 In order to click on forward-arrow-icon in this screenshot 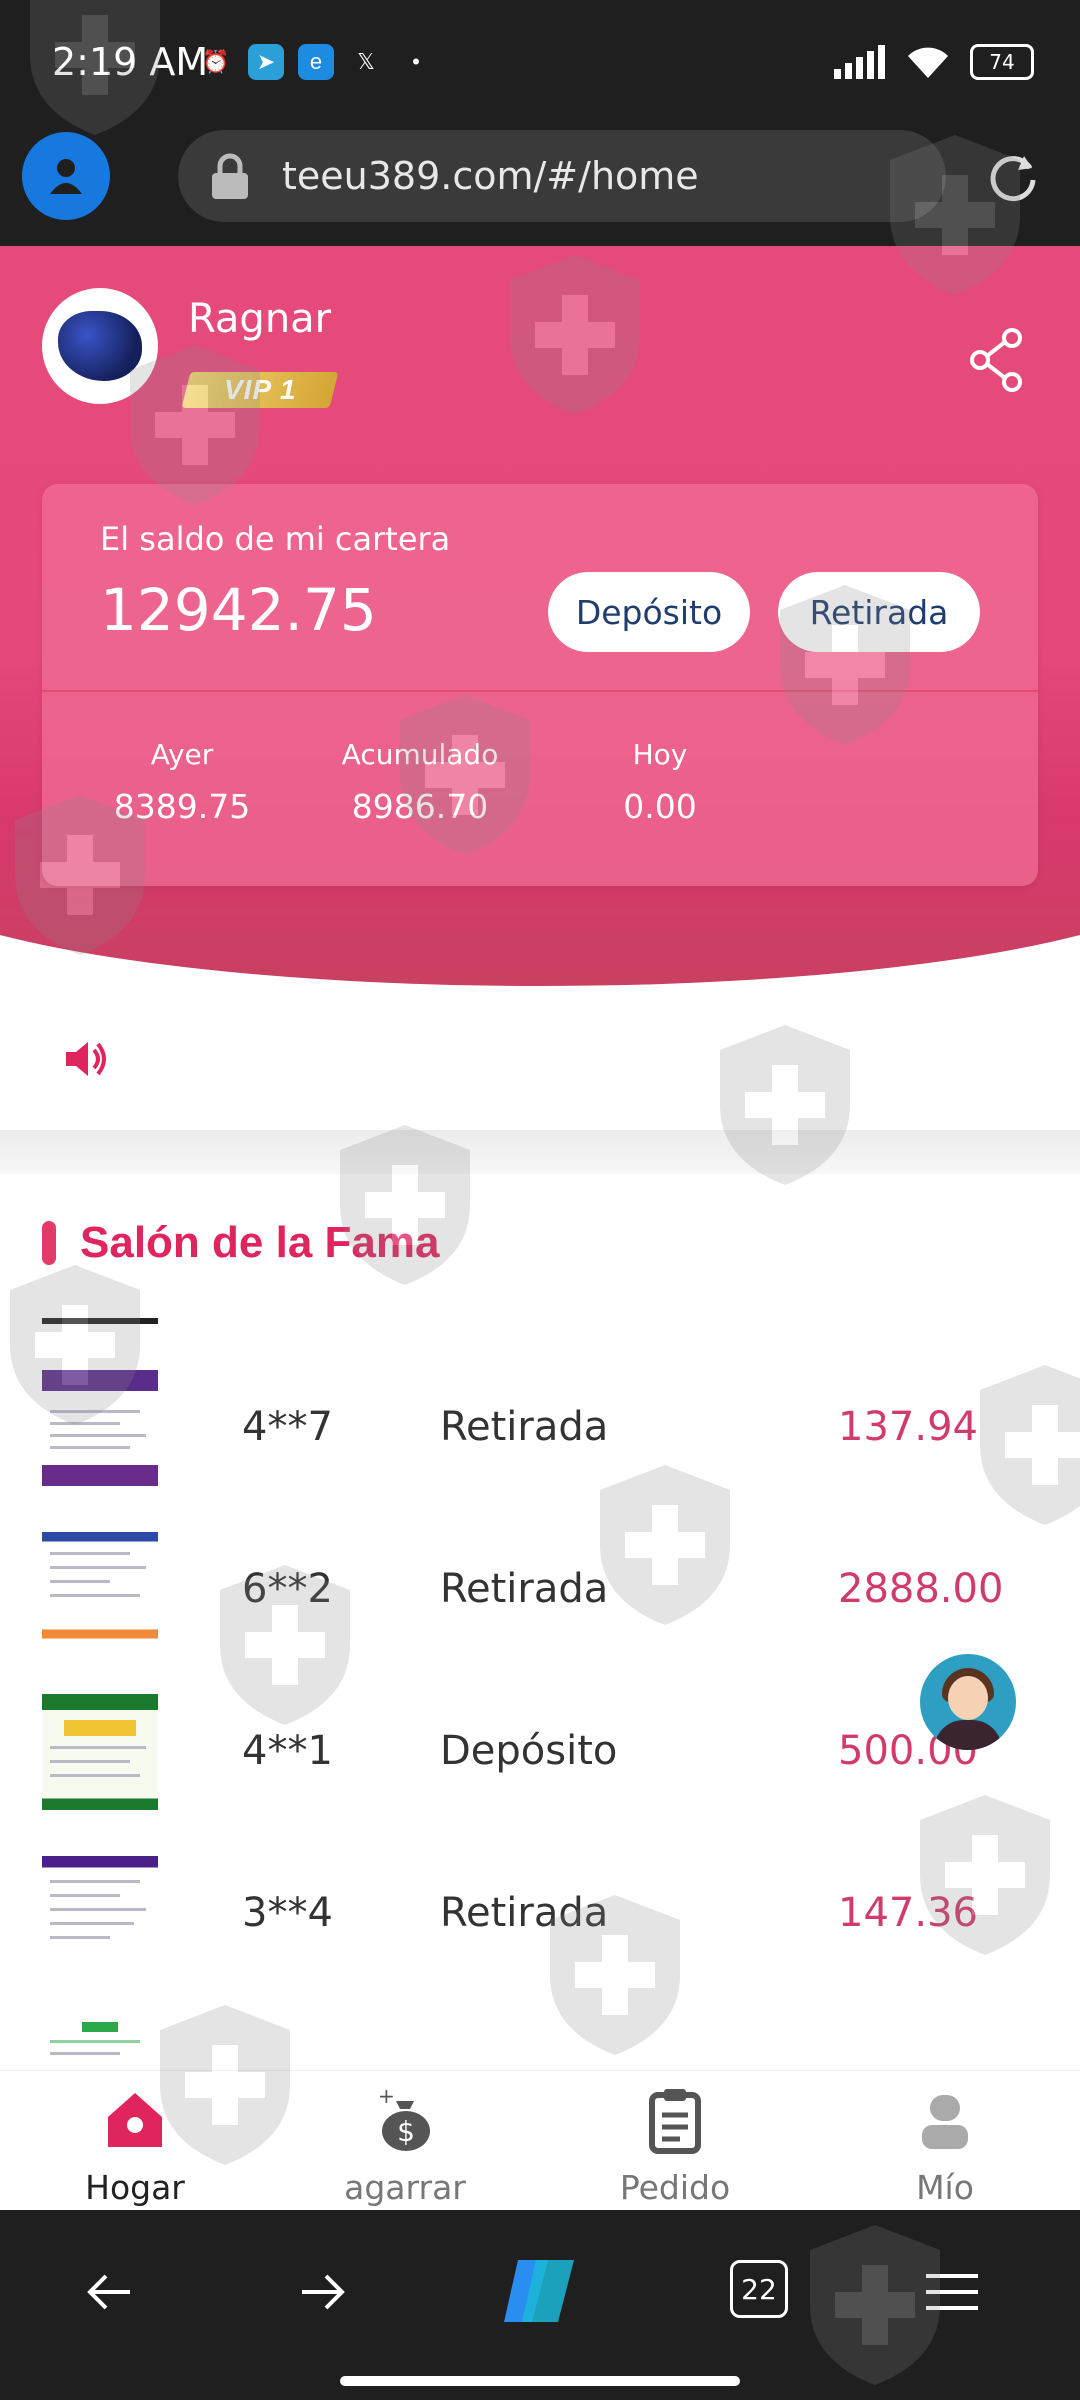, I will do `click(322, 2292)`.